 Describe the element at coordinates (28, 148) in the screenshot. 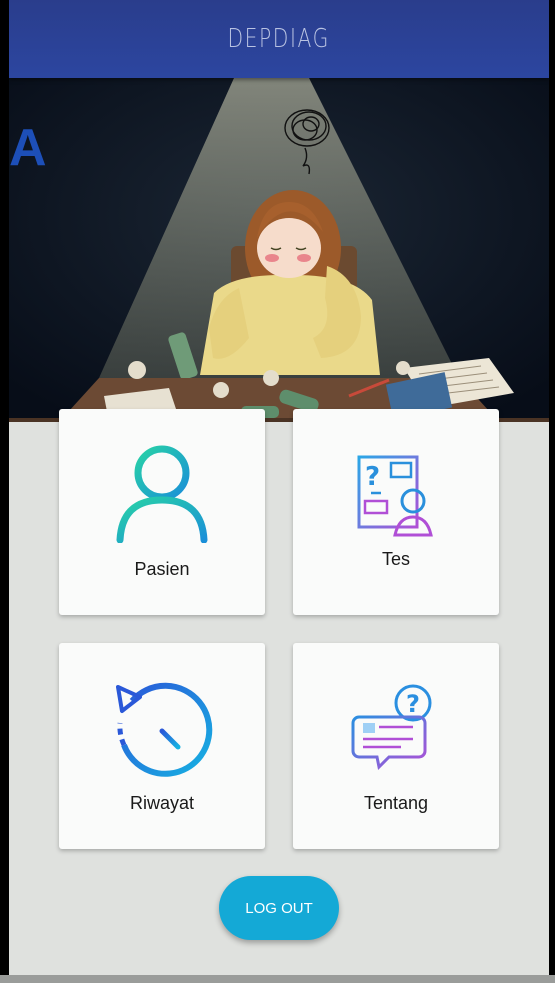

I see `edge-letter: A` at that location.